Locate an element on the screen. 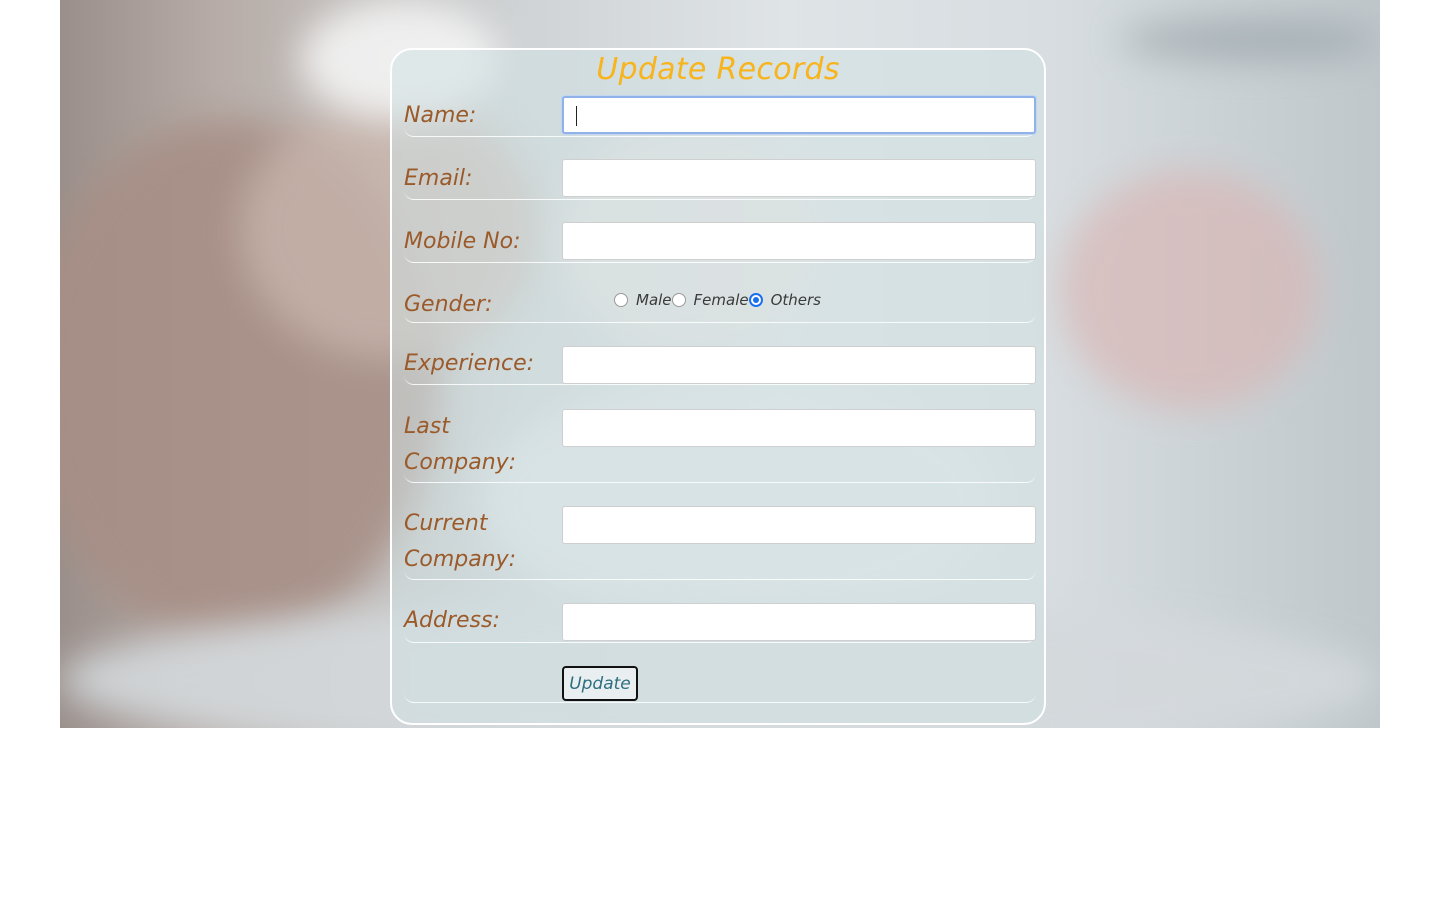 The width and height of the screenshot is (1440, 900). current-company-input is located at coordinates (799, 525).